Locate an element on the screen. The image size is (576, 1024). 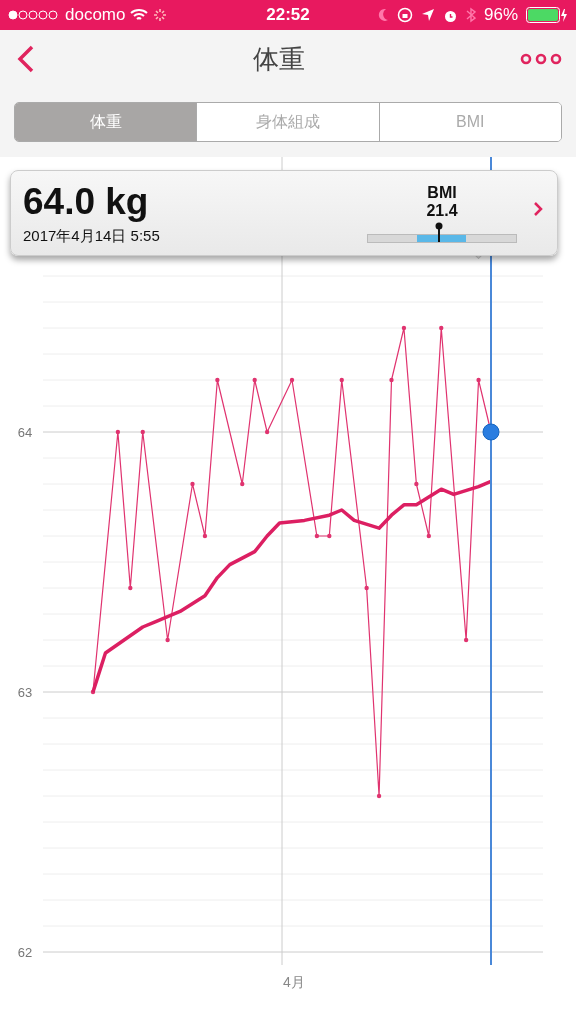
axis-label: 4月 is located at coordinates (294, 982).